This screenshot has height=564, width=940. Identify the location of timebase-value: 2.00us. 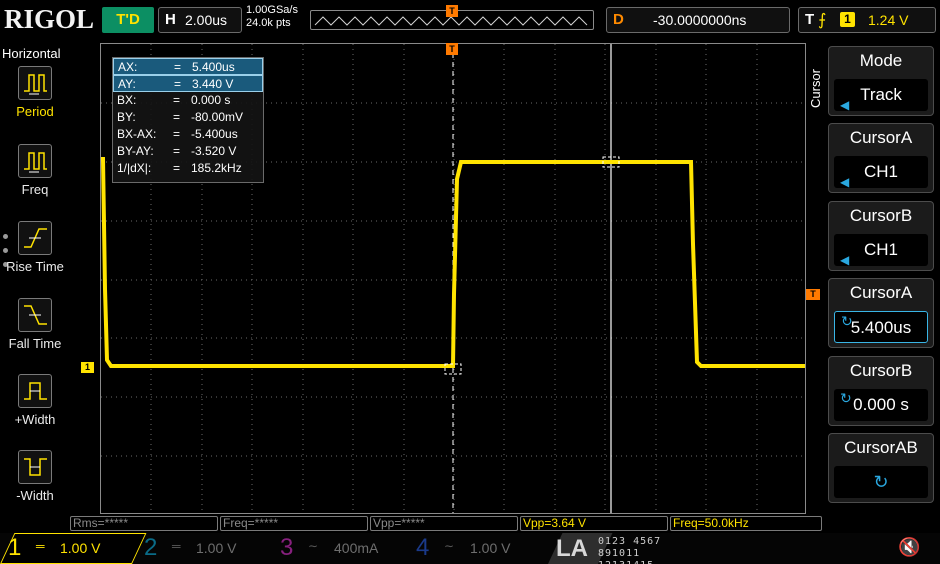
(206, 20).